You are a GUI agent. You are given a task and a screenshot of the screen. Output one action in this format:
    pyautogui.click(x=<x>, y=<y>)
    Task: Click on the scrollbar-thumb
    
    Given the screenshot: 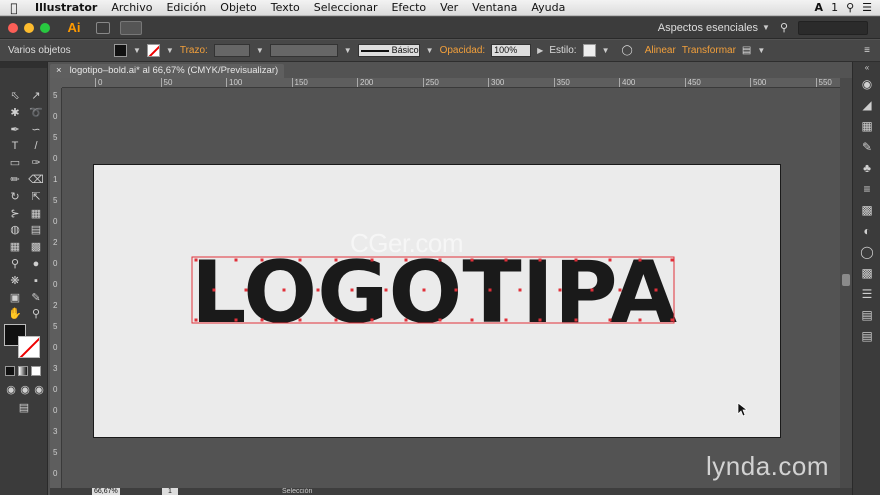 What is the action you would take?
    pyautogui.click(x=846, y=280)
    